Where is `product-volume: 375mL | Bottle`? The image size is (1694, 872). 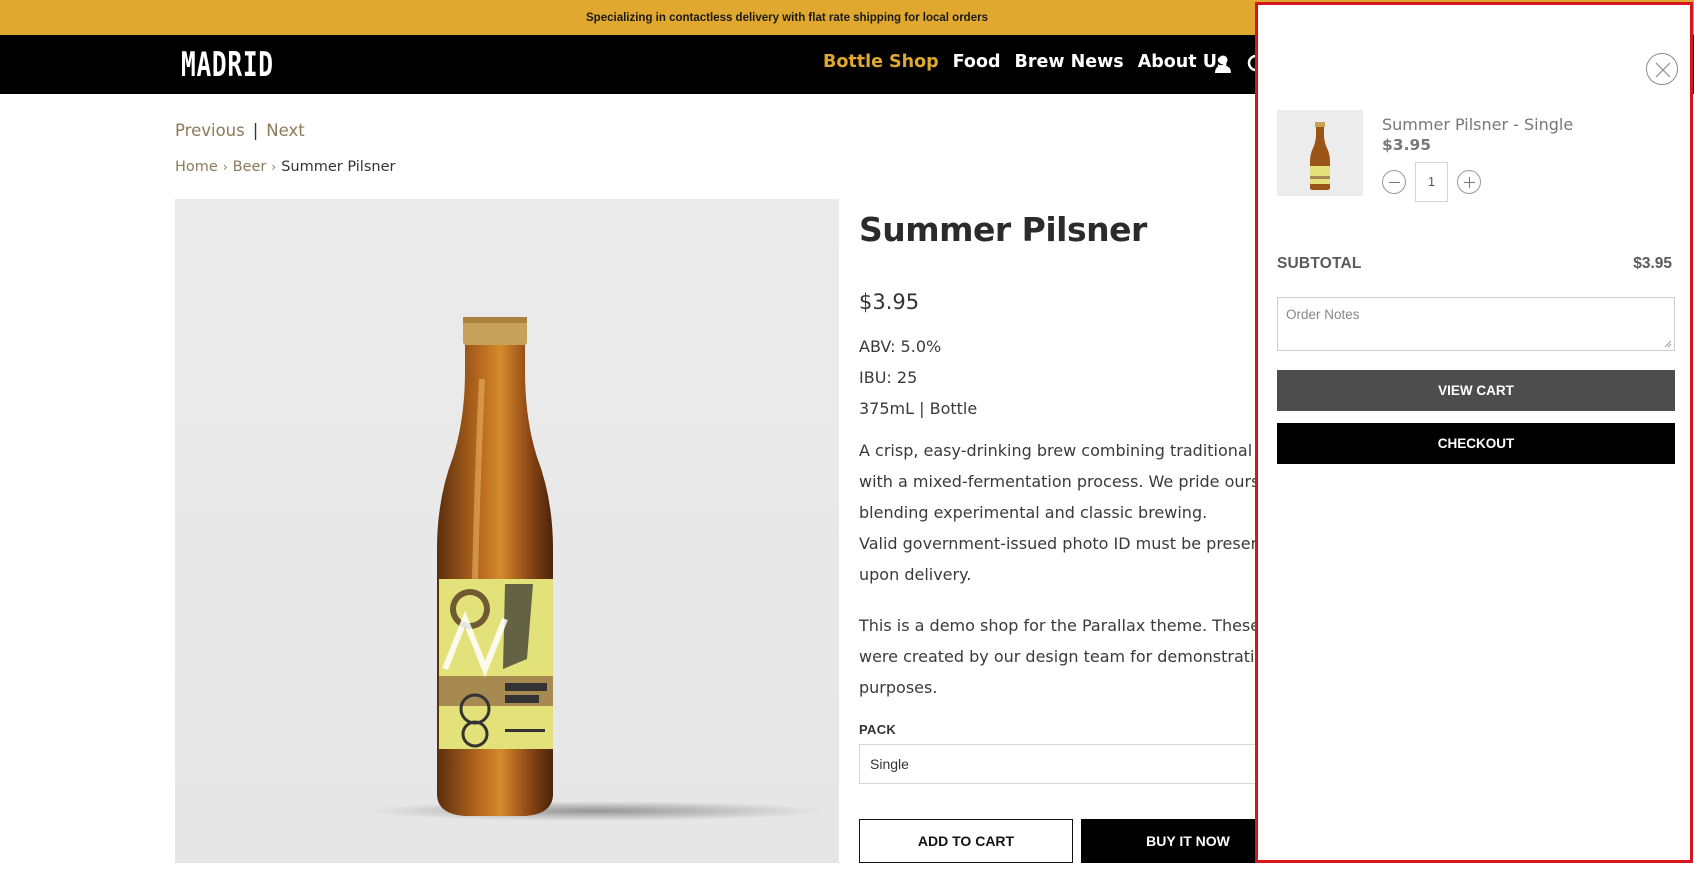 product-volume: 375mL | Bottle is located at coordinates (918, 408).